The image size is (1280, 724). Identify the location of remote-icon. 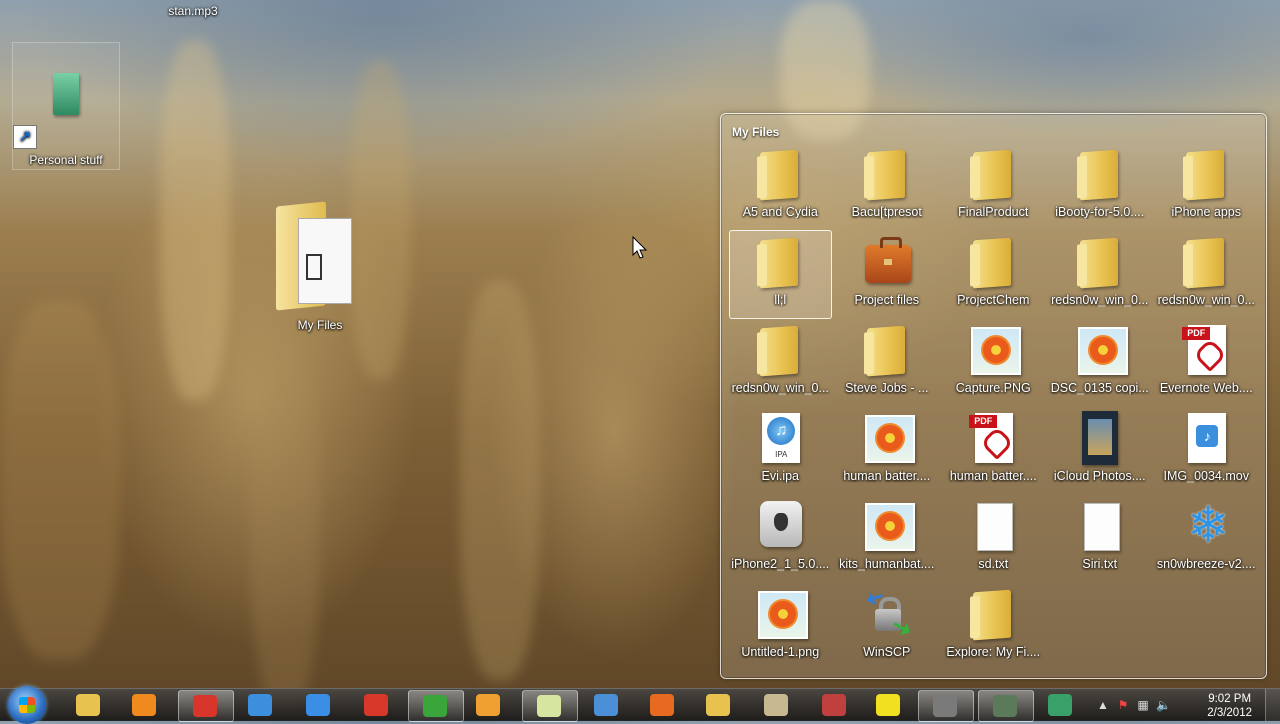
(834, 705).